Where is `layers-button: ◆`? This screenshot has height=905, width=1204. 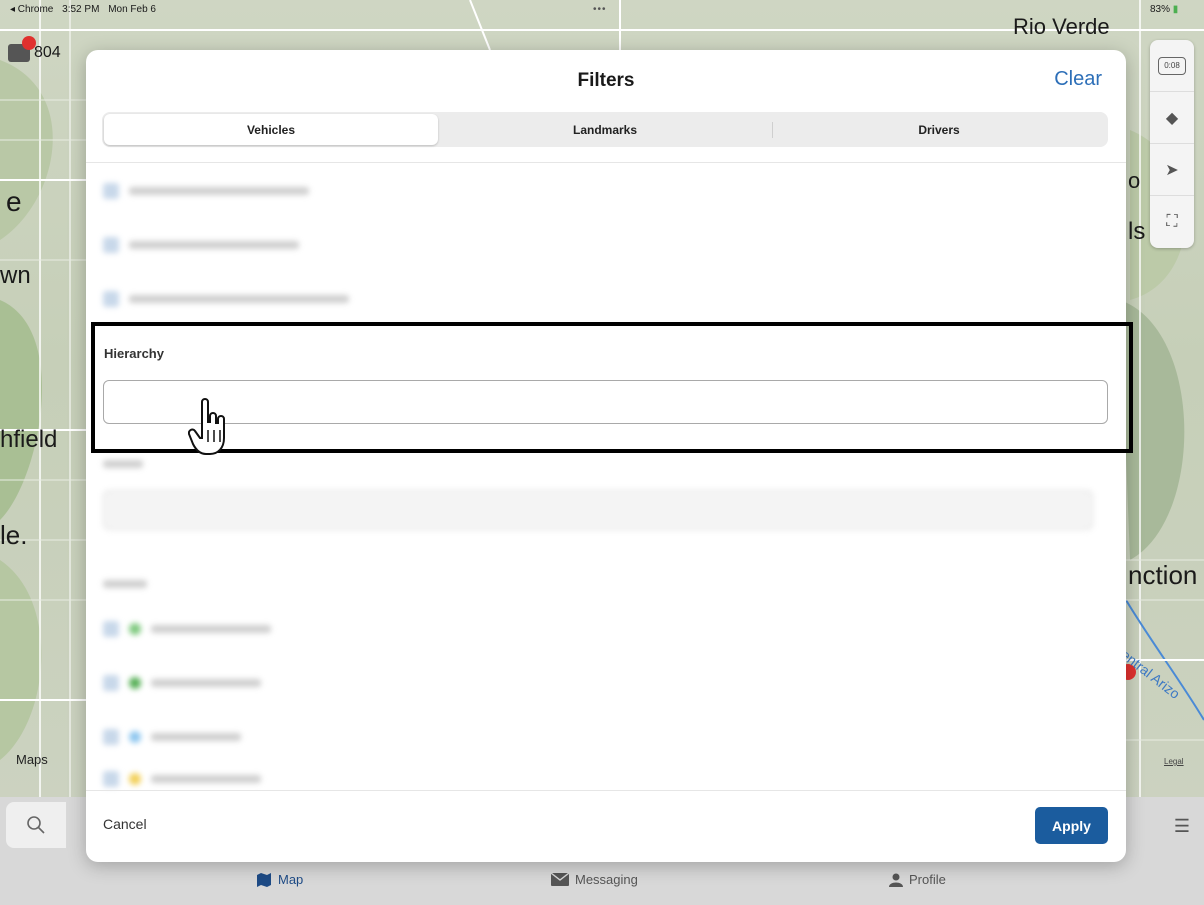
layers-button: ◆ is located at coordinates (1172, 118).